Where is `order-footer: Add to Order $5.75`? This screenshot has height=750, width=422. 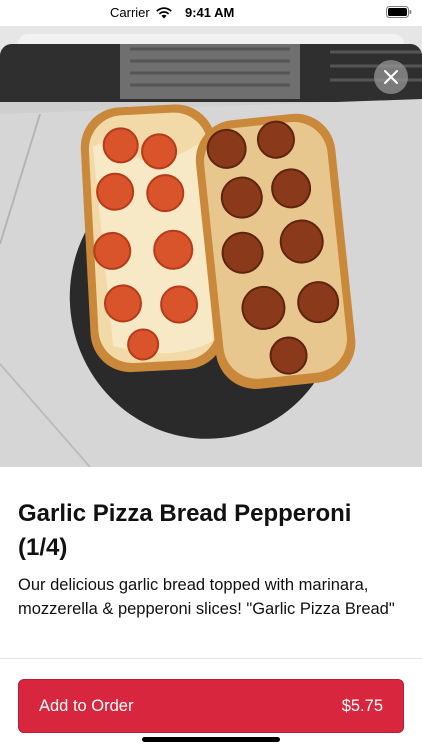 order-footer: Add to Order $5.75 is located at coordinates (211, 704).